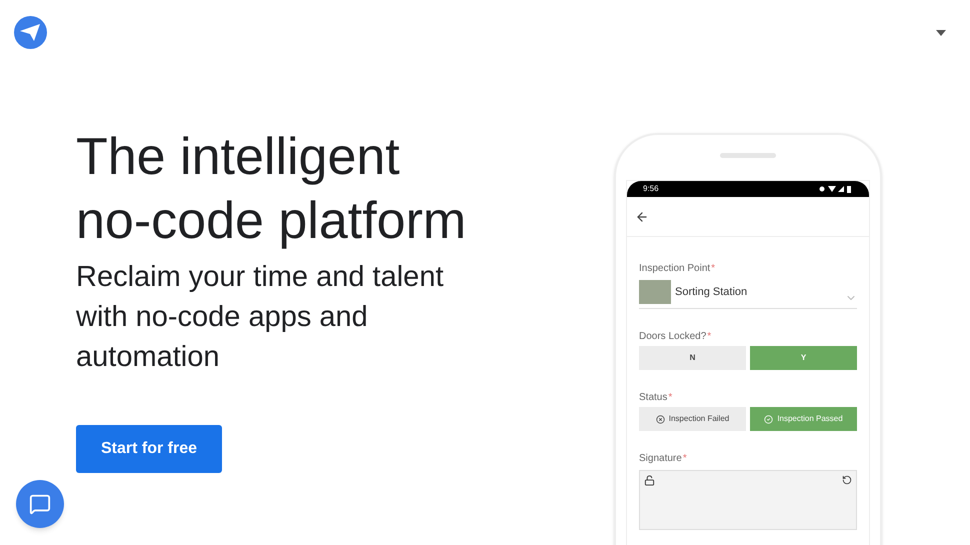  I want to click on field-label: Status, so click(653, 398).